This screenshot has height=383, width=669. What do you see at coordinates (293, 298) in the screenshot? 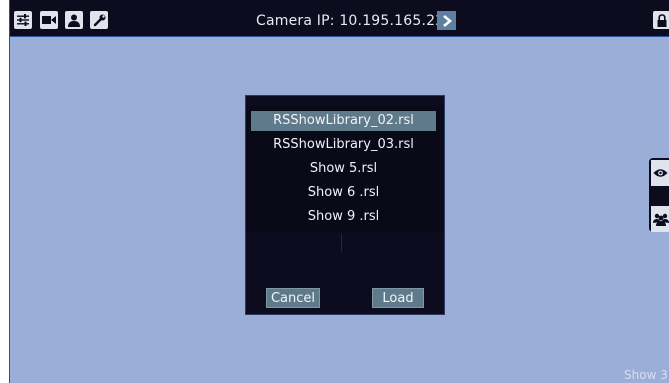
I see `cancel-button: Cancel` at bounding box center [293, 298].